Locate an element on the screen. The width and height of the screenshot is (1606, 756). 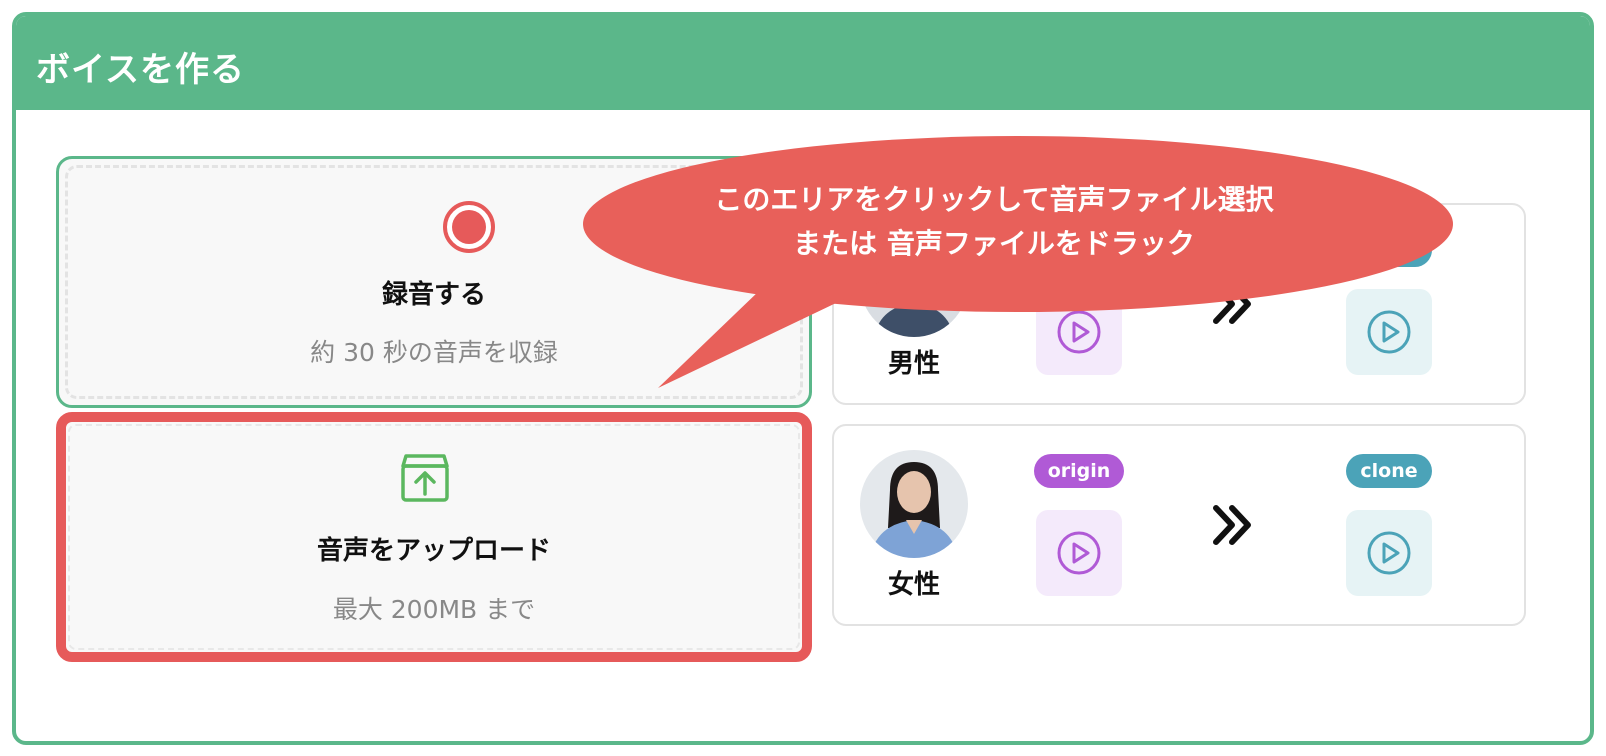
play-origin-female-button is located at coordinates (1079, 553).